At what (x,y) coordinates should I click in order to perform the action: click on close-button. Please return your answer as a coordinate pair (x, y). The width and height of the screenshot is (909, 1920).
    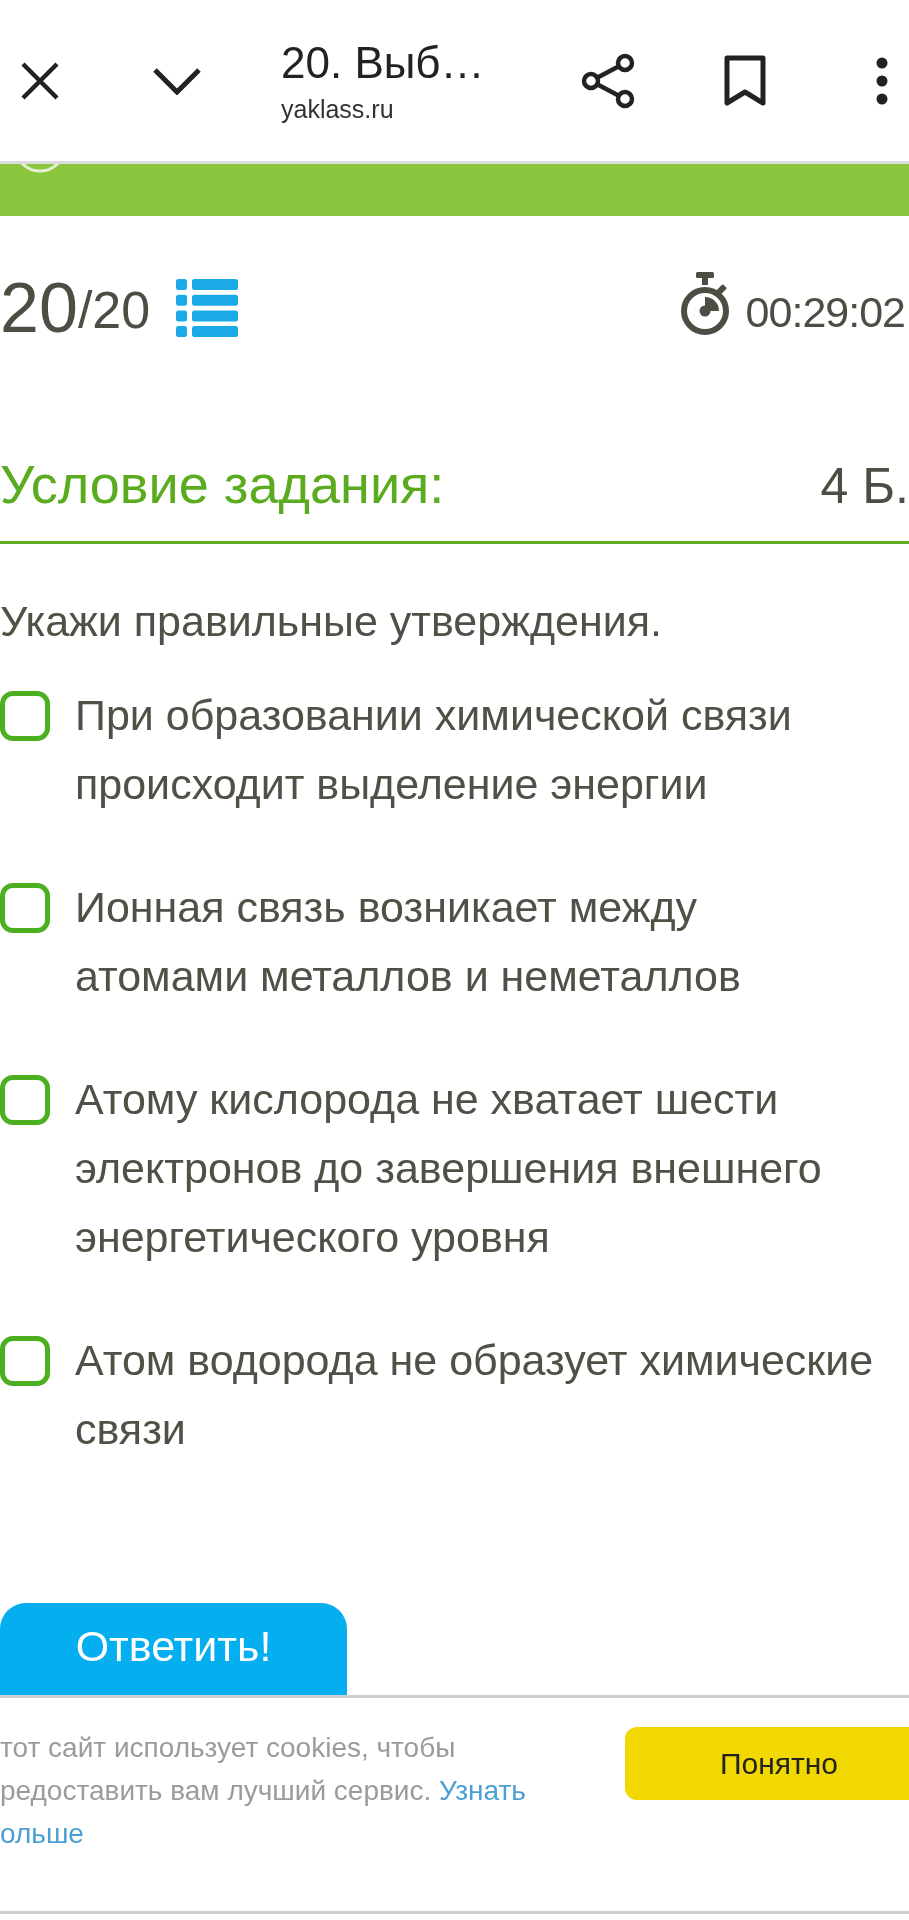
    Looking at the image, I should click on (40, 80).